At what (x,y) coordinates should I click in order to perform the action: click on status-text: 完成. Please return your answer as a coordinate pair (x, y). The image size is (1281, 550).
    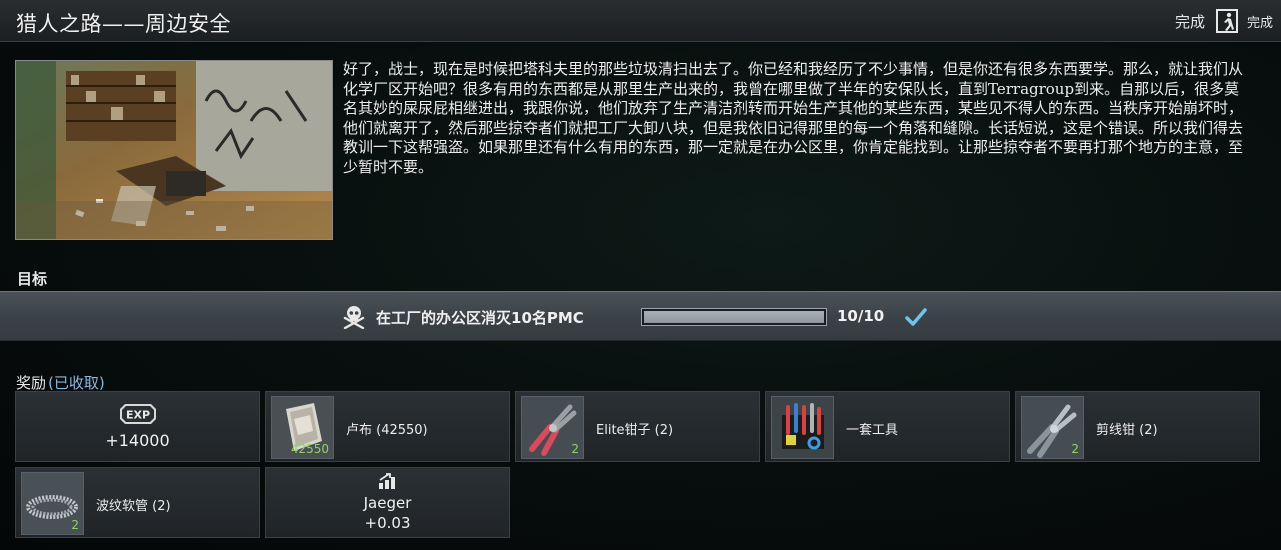
    Looking at the image, I should click on (1189, 21).